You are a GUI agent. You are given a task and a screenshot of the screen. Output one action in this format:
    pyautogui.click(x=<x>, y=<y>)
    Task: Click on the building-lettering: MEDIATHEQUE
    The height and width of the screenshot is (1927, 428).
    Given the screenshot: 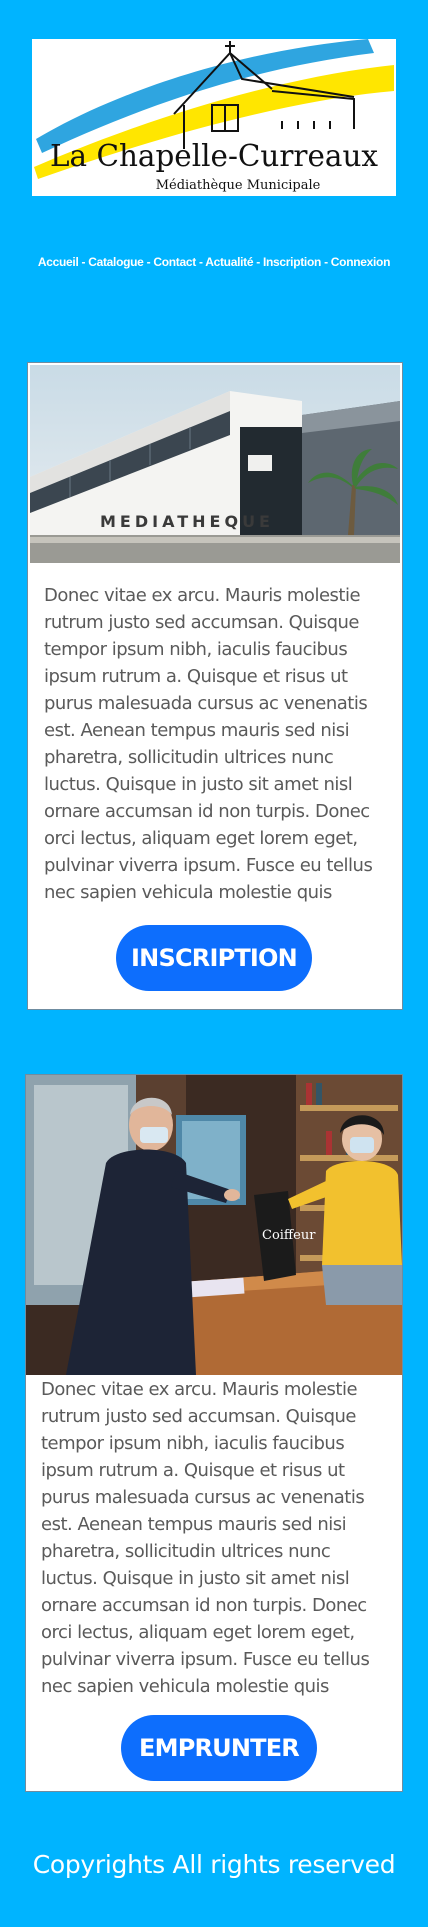 What is the action you would take?
    pyautogui.click(x=187, y=521)
    